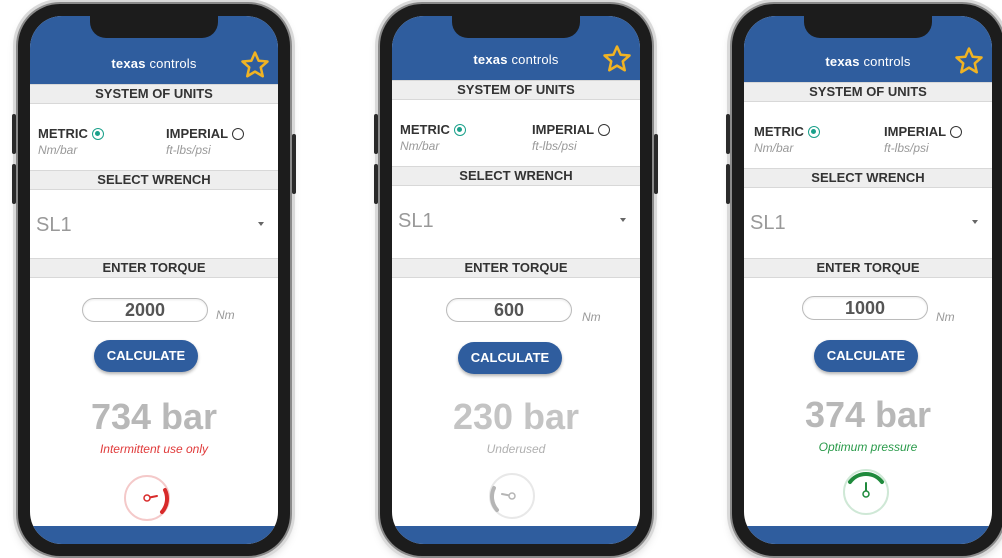 This screenshot has height=558, width=1002. What do you see at coordinates (516, 416) in the screenshot?
I see `pressure-result: 230 bar` at bounding box center [516, 416].